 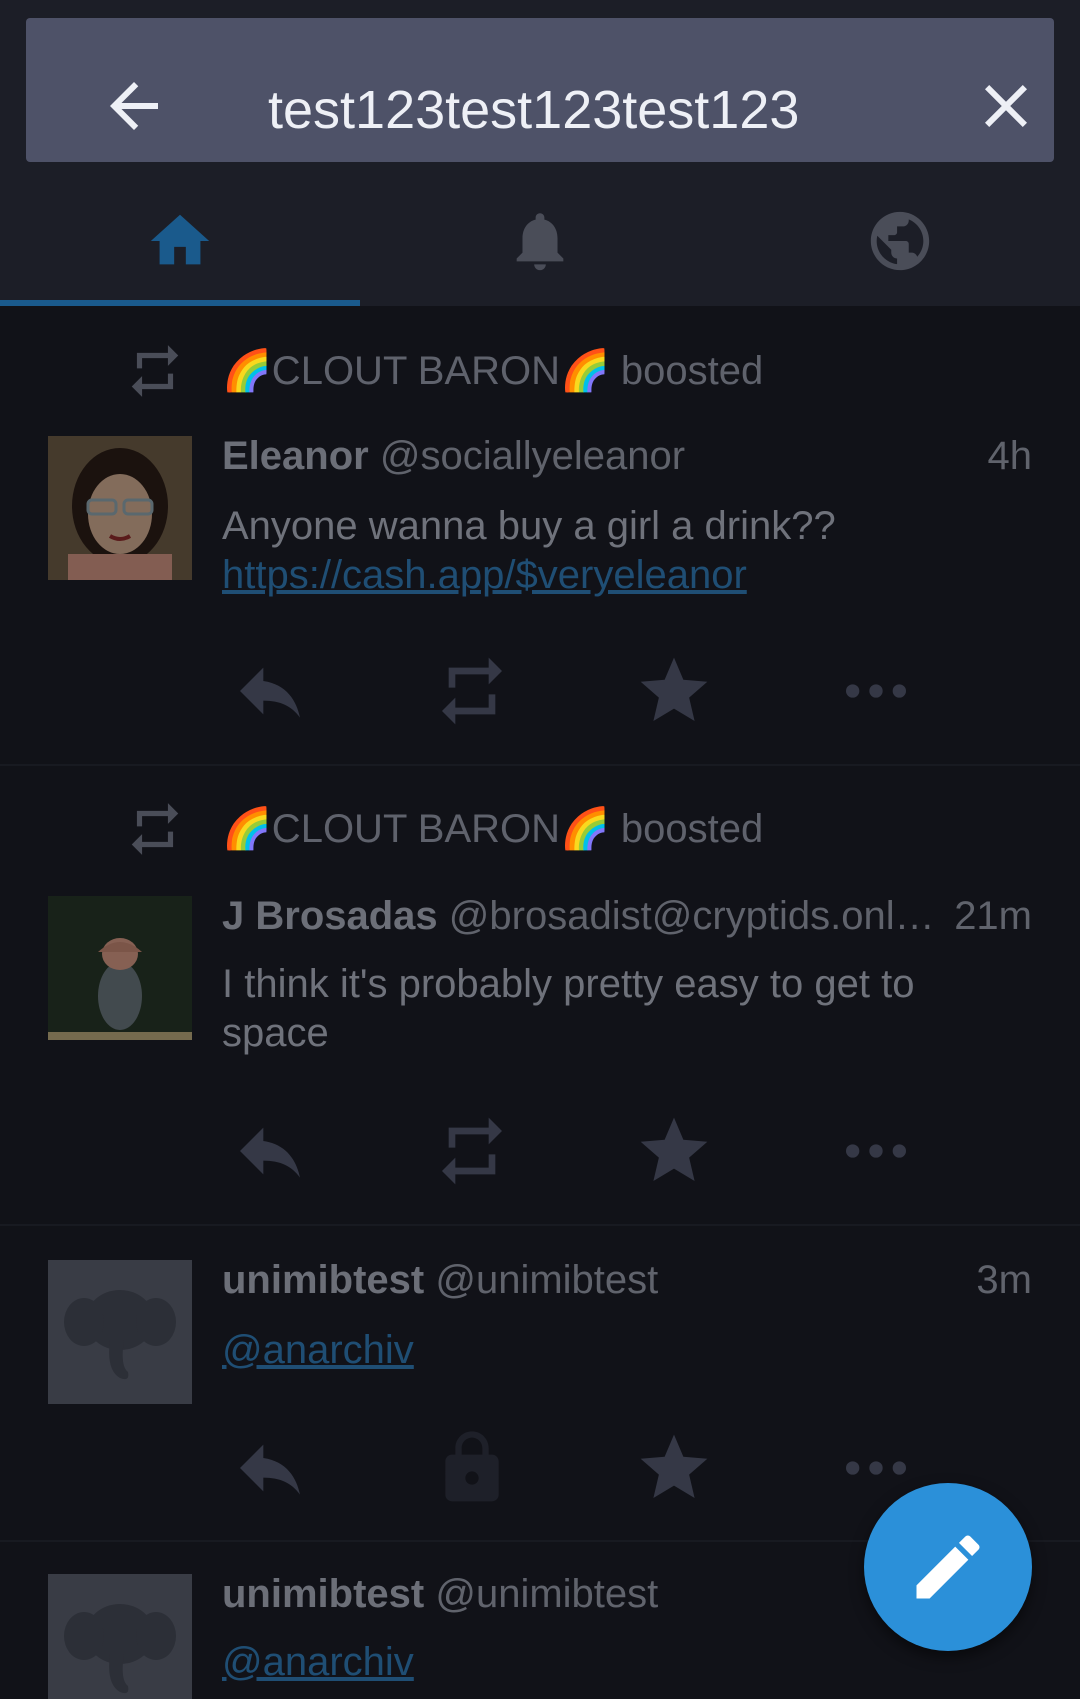 I want to click on tab-bar, so click(x=540, y=243).